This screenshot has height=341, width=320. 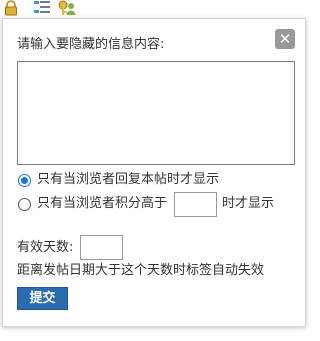 I want to click on reply-option-label: 只有当浏览者回复本帖时才显示, so click(x=128, y=179).